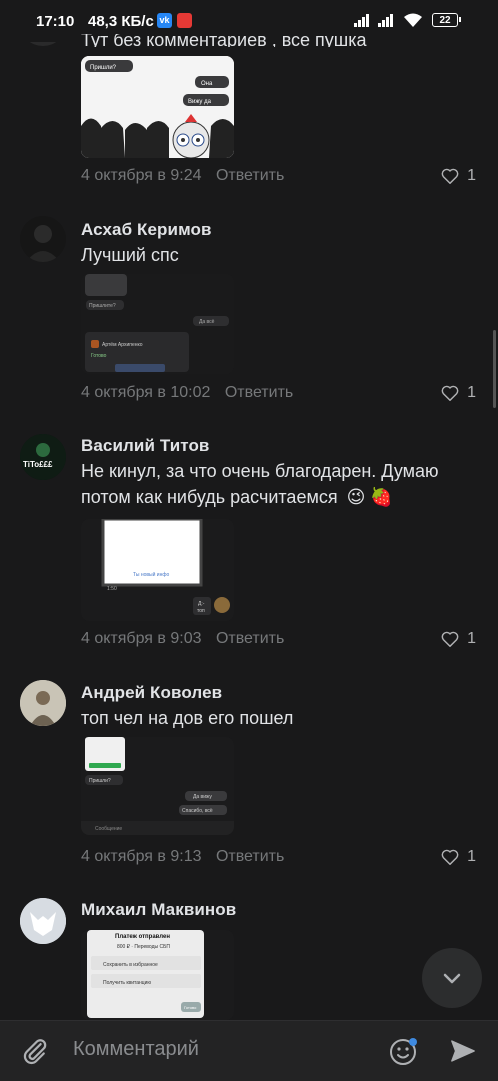  Describe the element at coordinates (164, 20) in the screenshot. I see `vk-notification-icon: vk` at that location.